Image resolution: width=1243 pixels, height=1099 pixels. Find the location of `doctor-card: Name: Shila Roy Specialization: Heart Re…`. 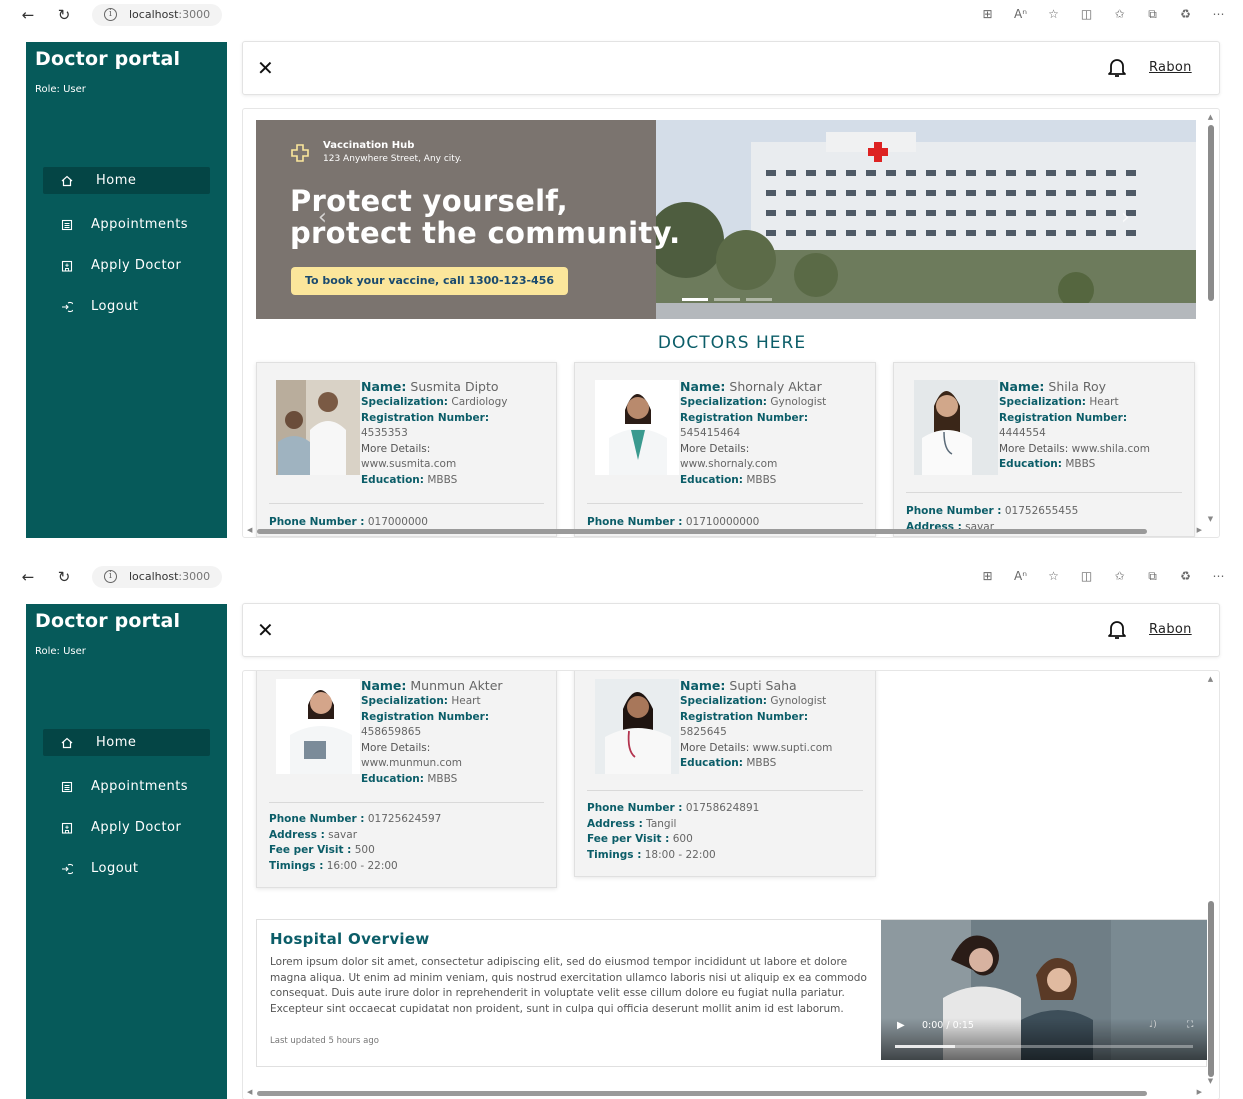

doctor-card: Name: Shila Roy Specialization: Heart Re… is located at coordinates (1044, 449).